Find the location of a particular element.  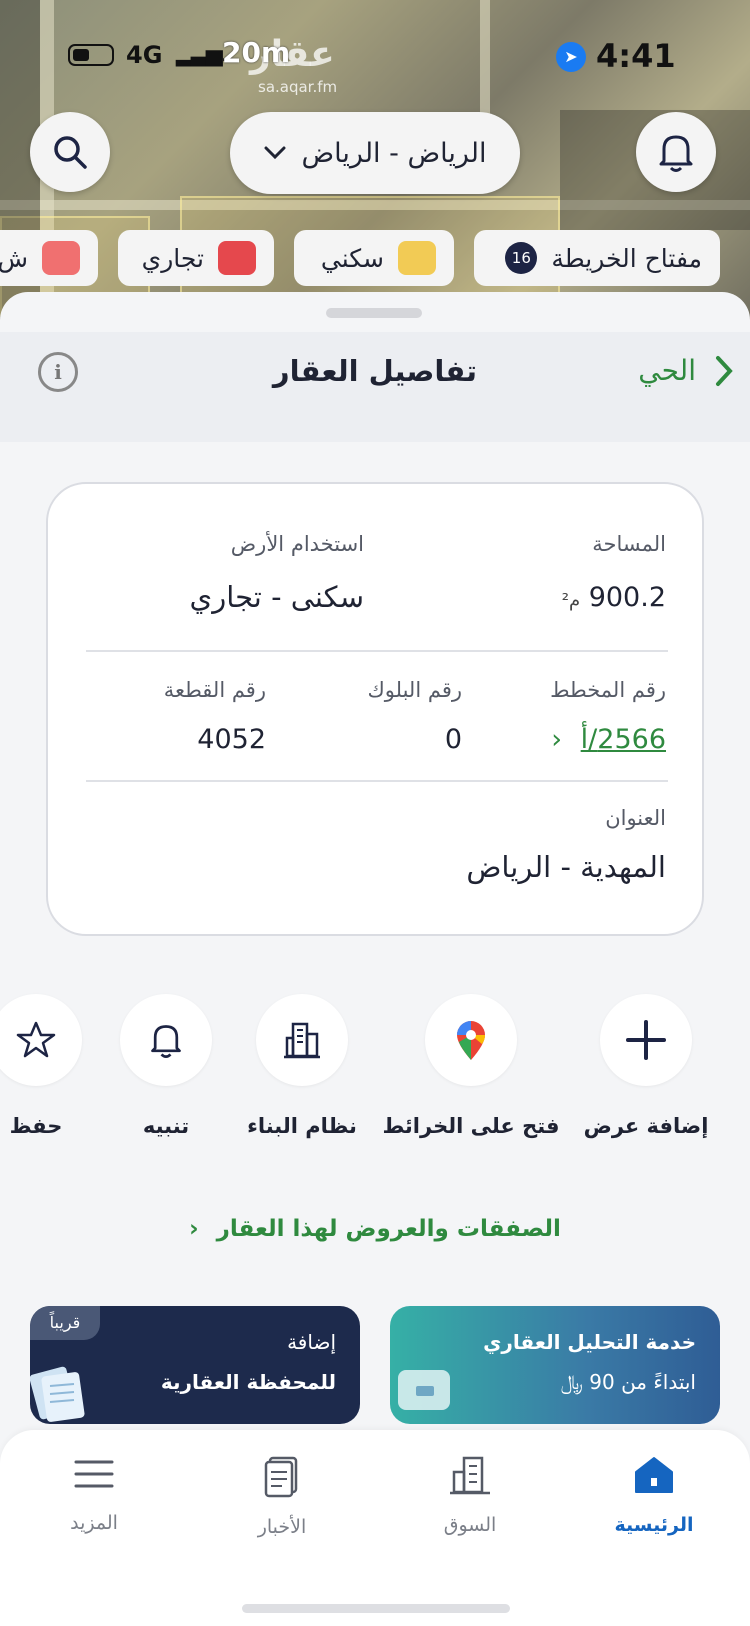

deals-and-offers-link: الصفقات والعروض لهذا العقار ‹ is located at coordinates (375, 1229).